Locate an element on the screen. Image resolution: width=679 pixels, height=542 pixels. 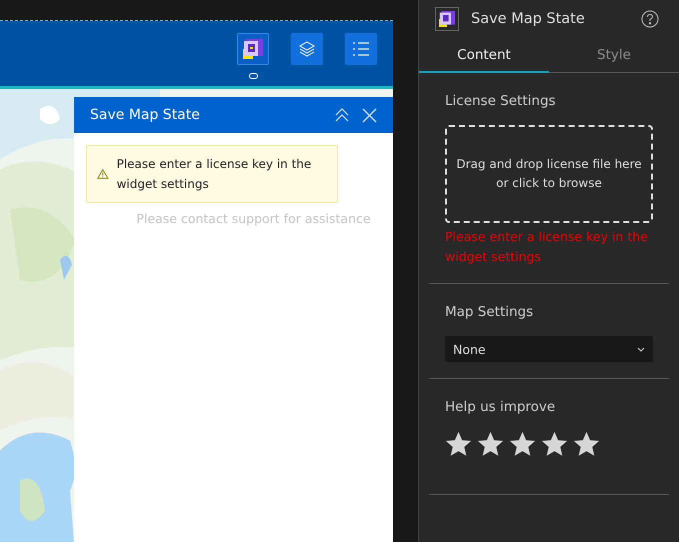
drop-zone: Drag and drop license file here or click to browse is located at coordinates (549, 174).